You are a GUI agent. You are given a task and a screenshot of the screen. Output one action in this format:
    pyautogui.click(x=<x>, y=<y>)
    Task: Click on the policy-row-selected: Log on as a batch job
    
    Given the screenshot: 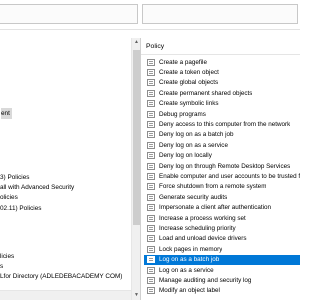 What is the action you would take?
    pyautogui.click(x=222, y=259)
    